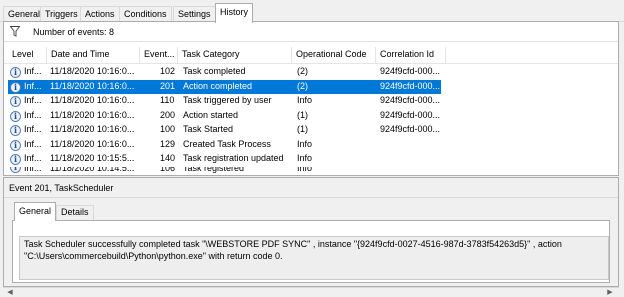 This screenshot has width=624, height=297. What do you see at coordinates (411, 55) in the screenshot?
I see `column-header-correlation-id: Correlation Id` at bounding box center [411, 55].